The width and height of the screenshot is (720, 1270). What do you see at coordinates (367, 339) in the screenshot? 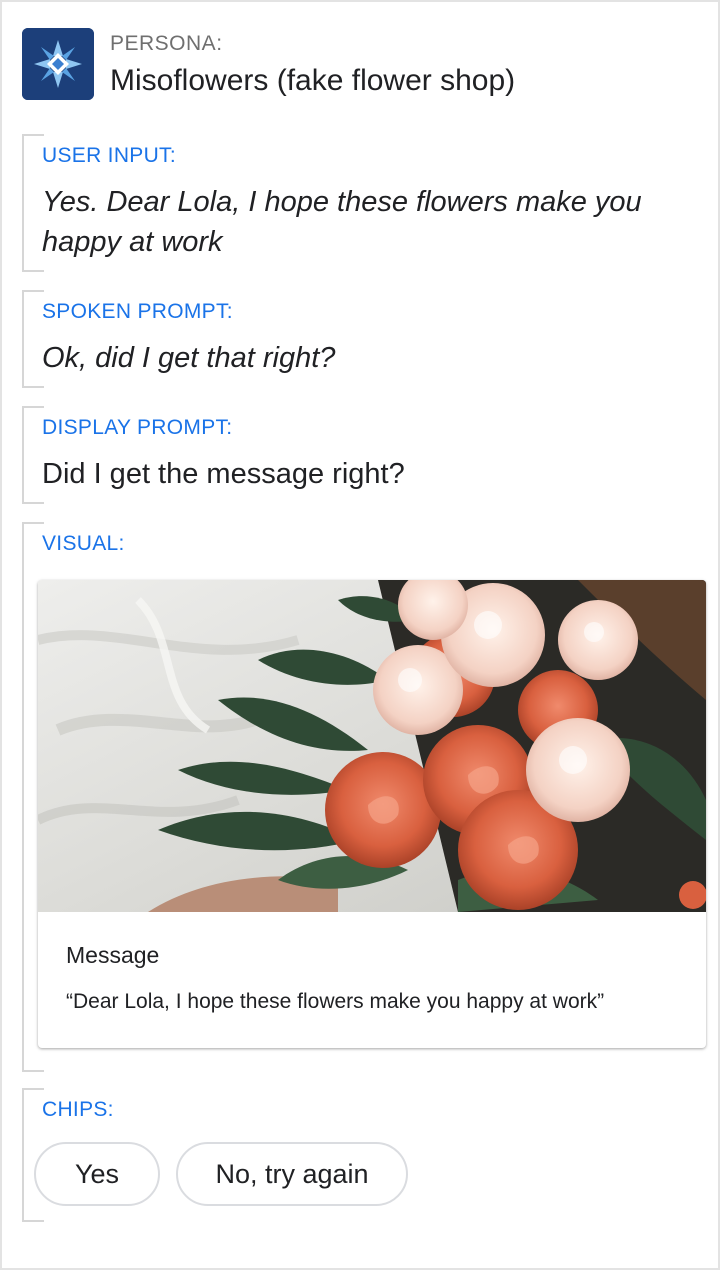
I see `spoken-prompt-section: SPOKEN PROMPT: Ok, did I get that right?` at bounding box center [367, 339].